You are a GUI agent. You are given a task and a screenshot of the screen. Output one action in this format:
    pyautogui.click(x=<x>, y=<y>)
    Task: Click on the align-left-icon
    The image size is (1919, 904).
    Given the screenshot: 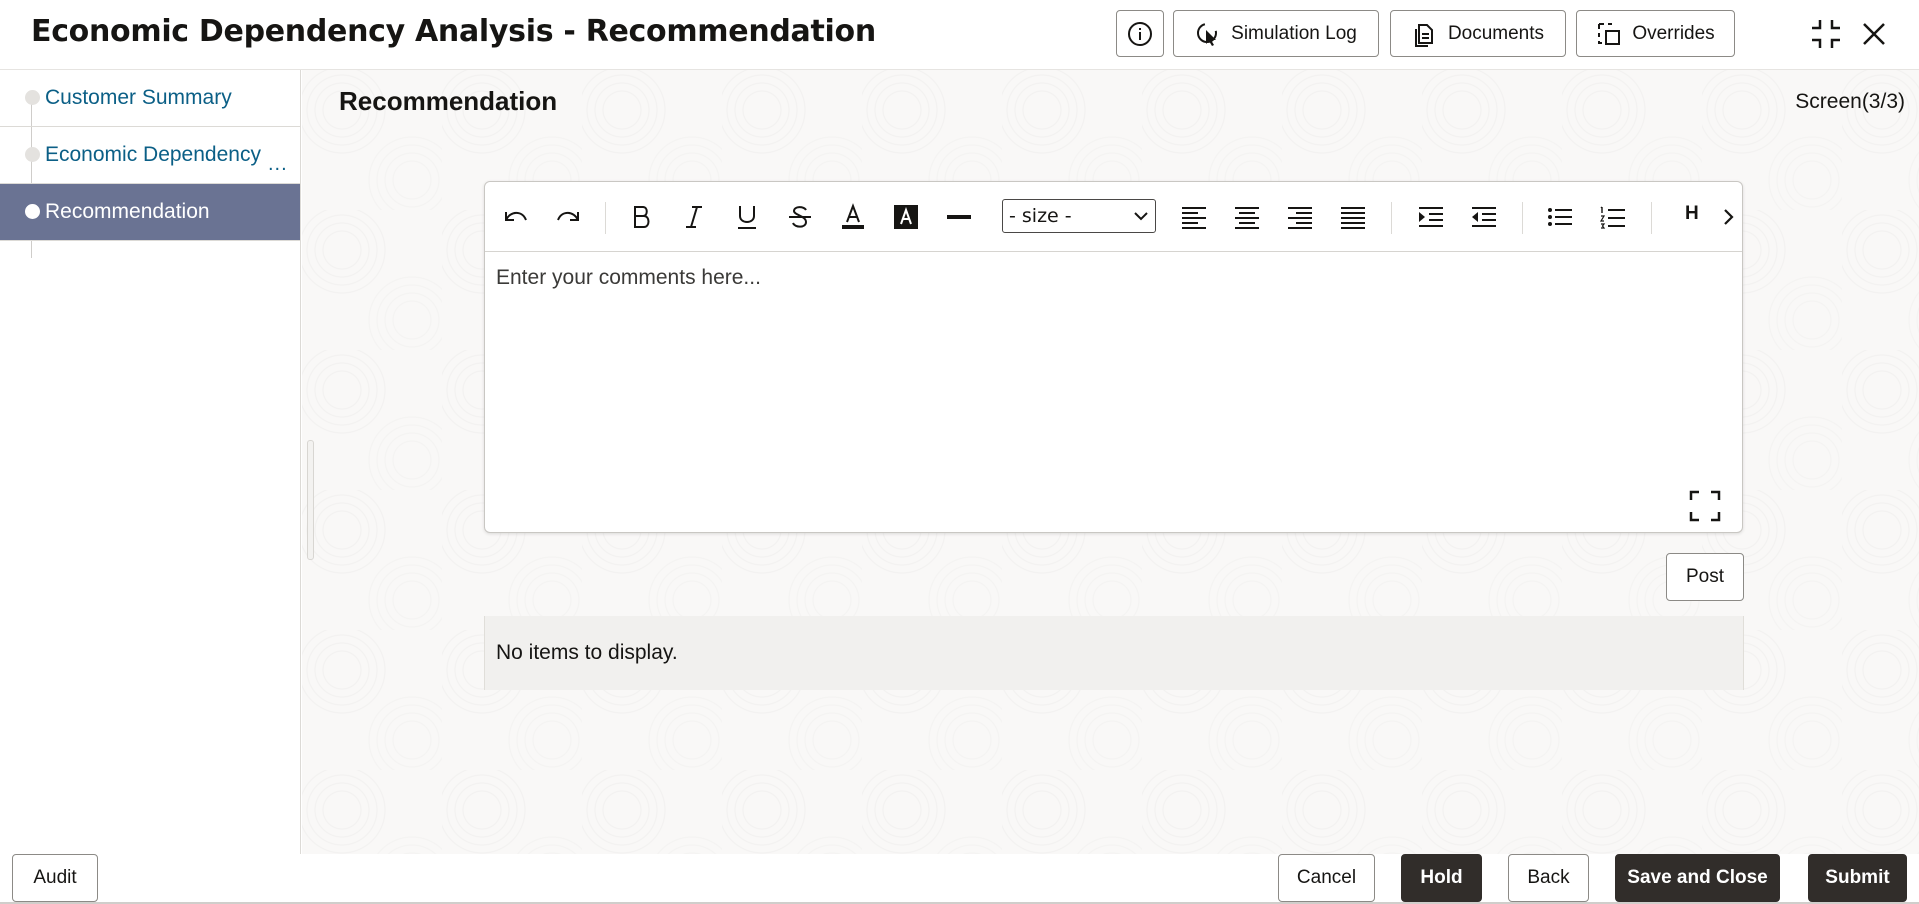 What is the action you would take?
    pyautogui.click(x=1194, y=218)
    